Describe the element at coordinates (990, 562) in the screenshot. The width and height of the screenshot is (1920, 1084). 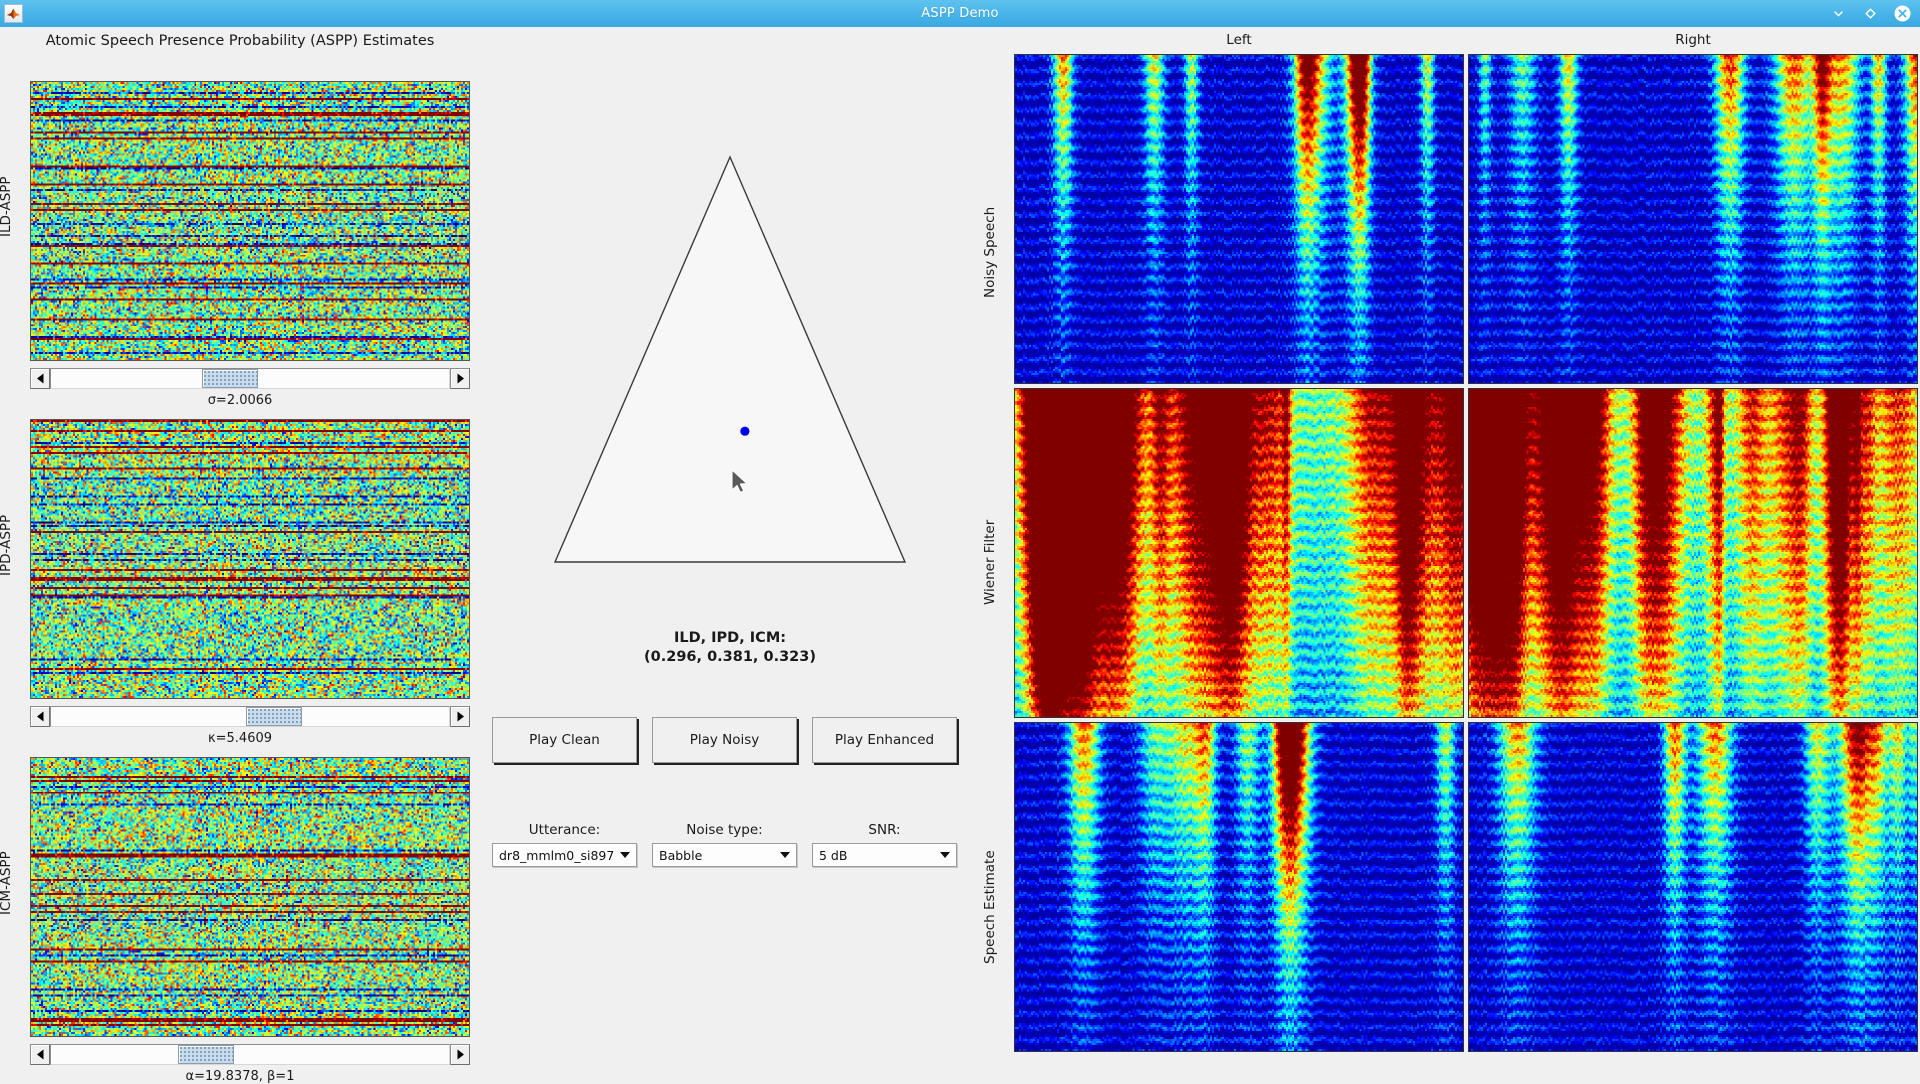
I see `row-label-wiener-filter: Wiener Filter` at that location.